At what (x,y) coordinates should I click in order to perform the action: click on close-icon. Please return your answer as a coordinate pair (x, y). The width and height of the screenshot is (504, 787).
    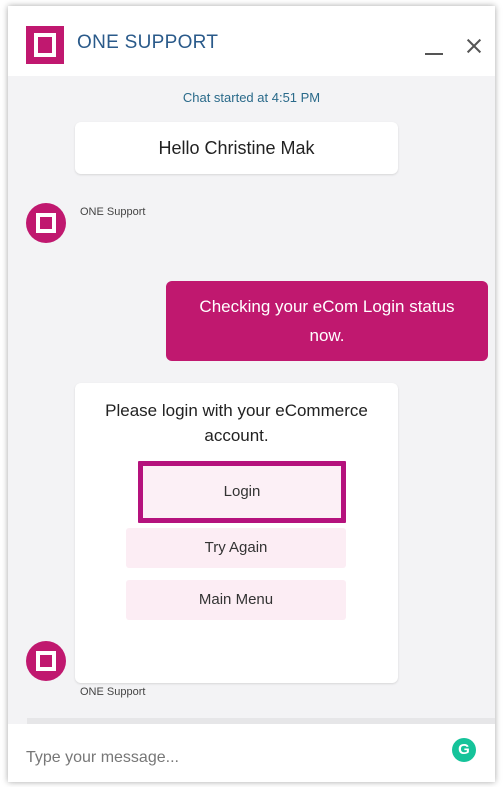
    Looking at the image, I should click on (474, 46).